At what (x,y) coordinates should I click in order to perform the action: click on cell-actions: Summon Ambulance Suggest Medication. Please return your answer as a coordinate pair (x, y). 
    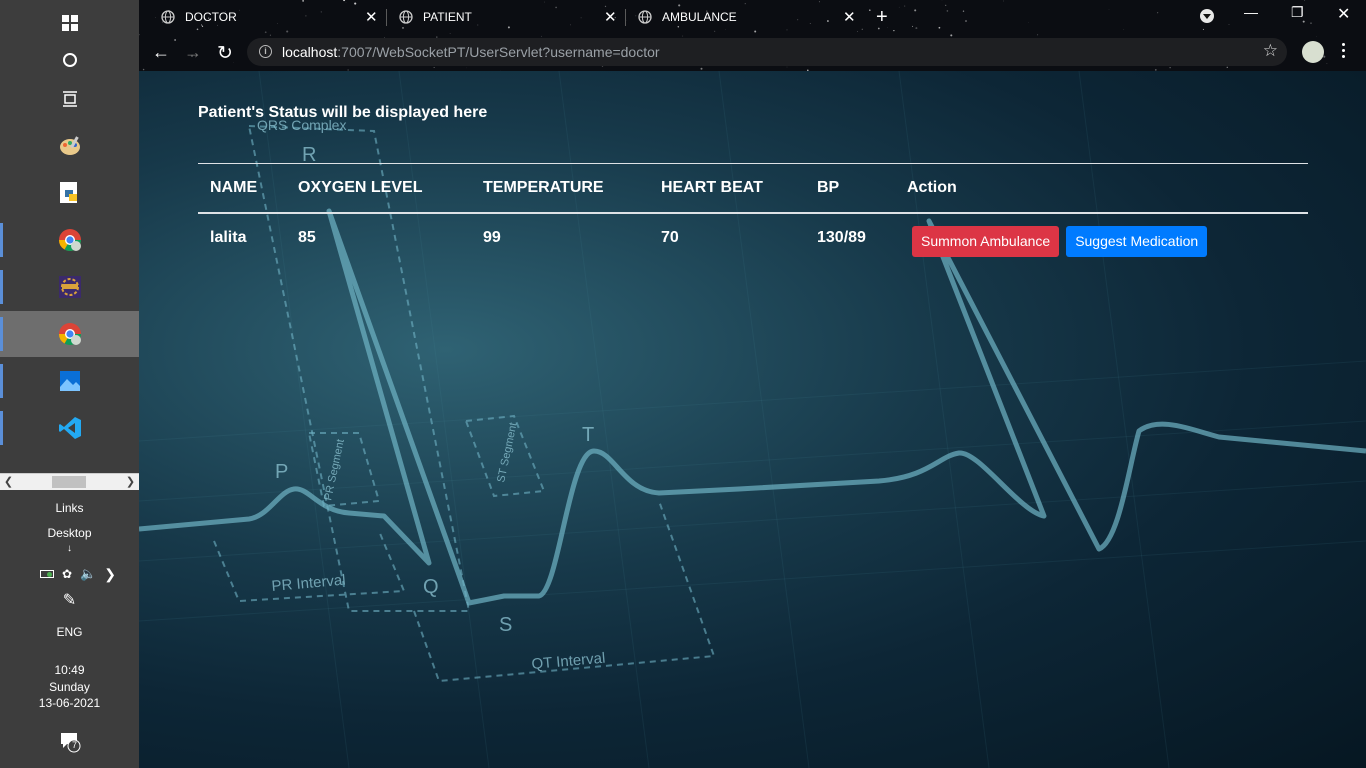
    Looking at the image, I should click on (1101, 237).